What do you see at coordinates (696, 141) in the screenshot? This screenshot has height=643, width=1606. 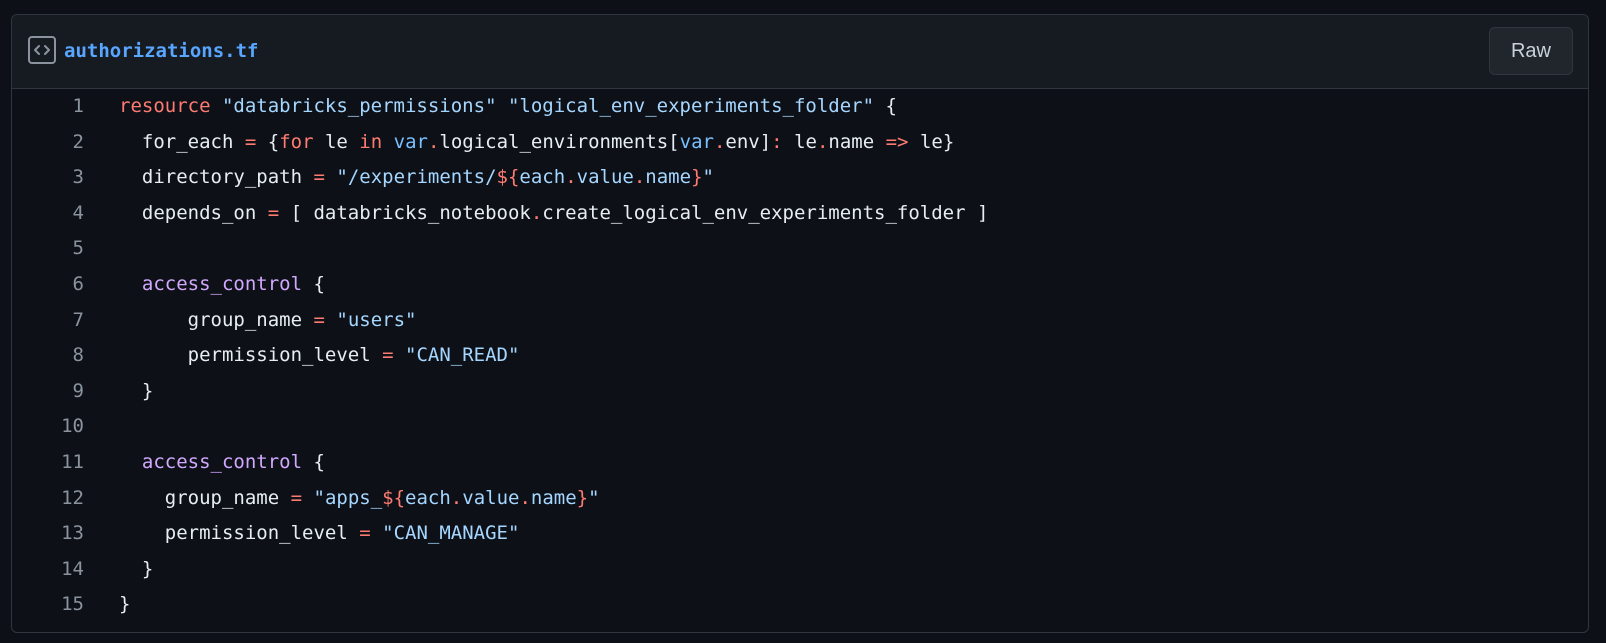 I see `code-token: var` at bounding box center [696, 141].